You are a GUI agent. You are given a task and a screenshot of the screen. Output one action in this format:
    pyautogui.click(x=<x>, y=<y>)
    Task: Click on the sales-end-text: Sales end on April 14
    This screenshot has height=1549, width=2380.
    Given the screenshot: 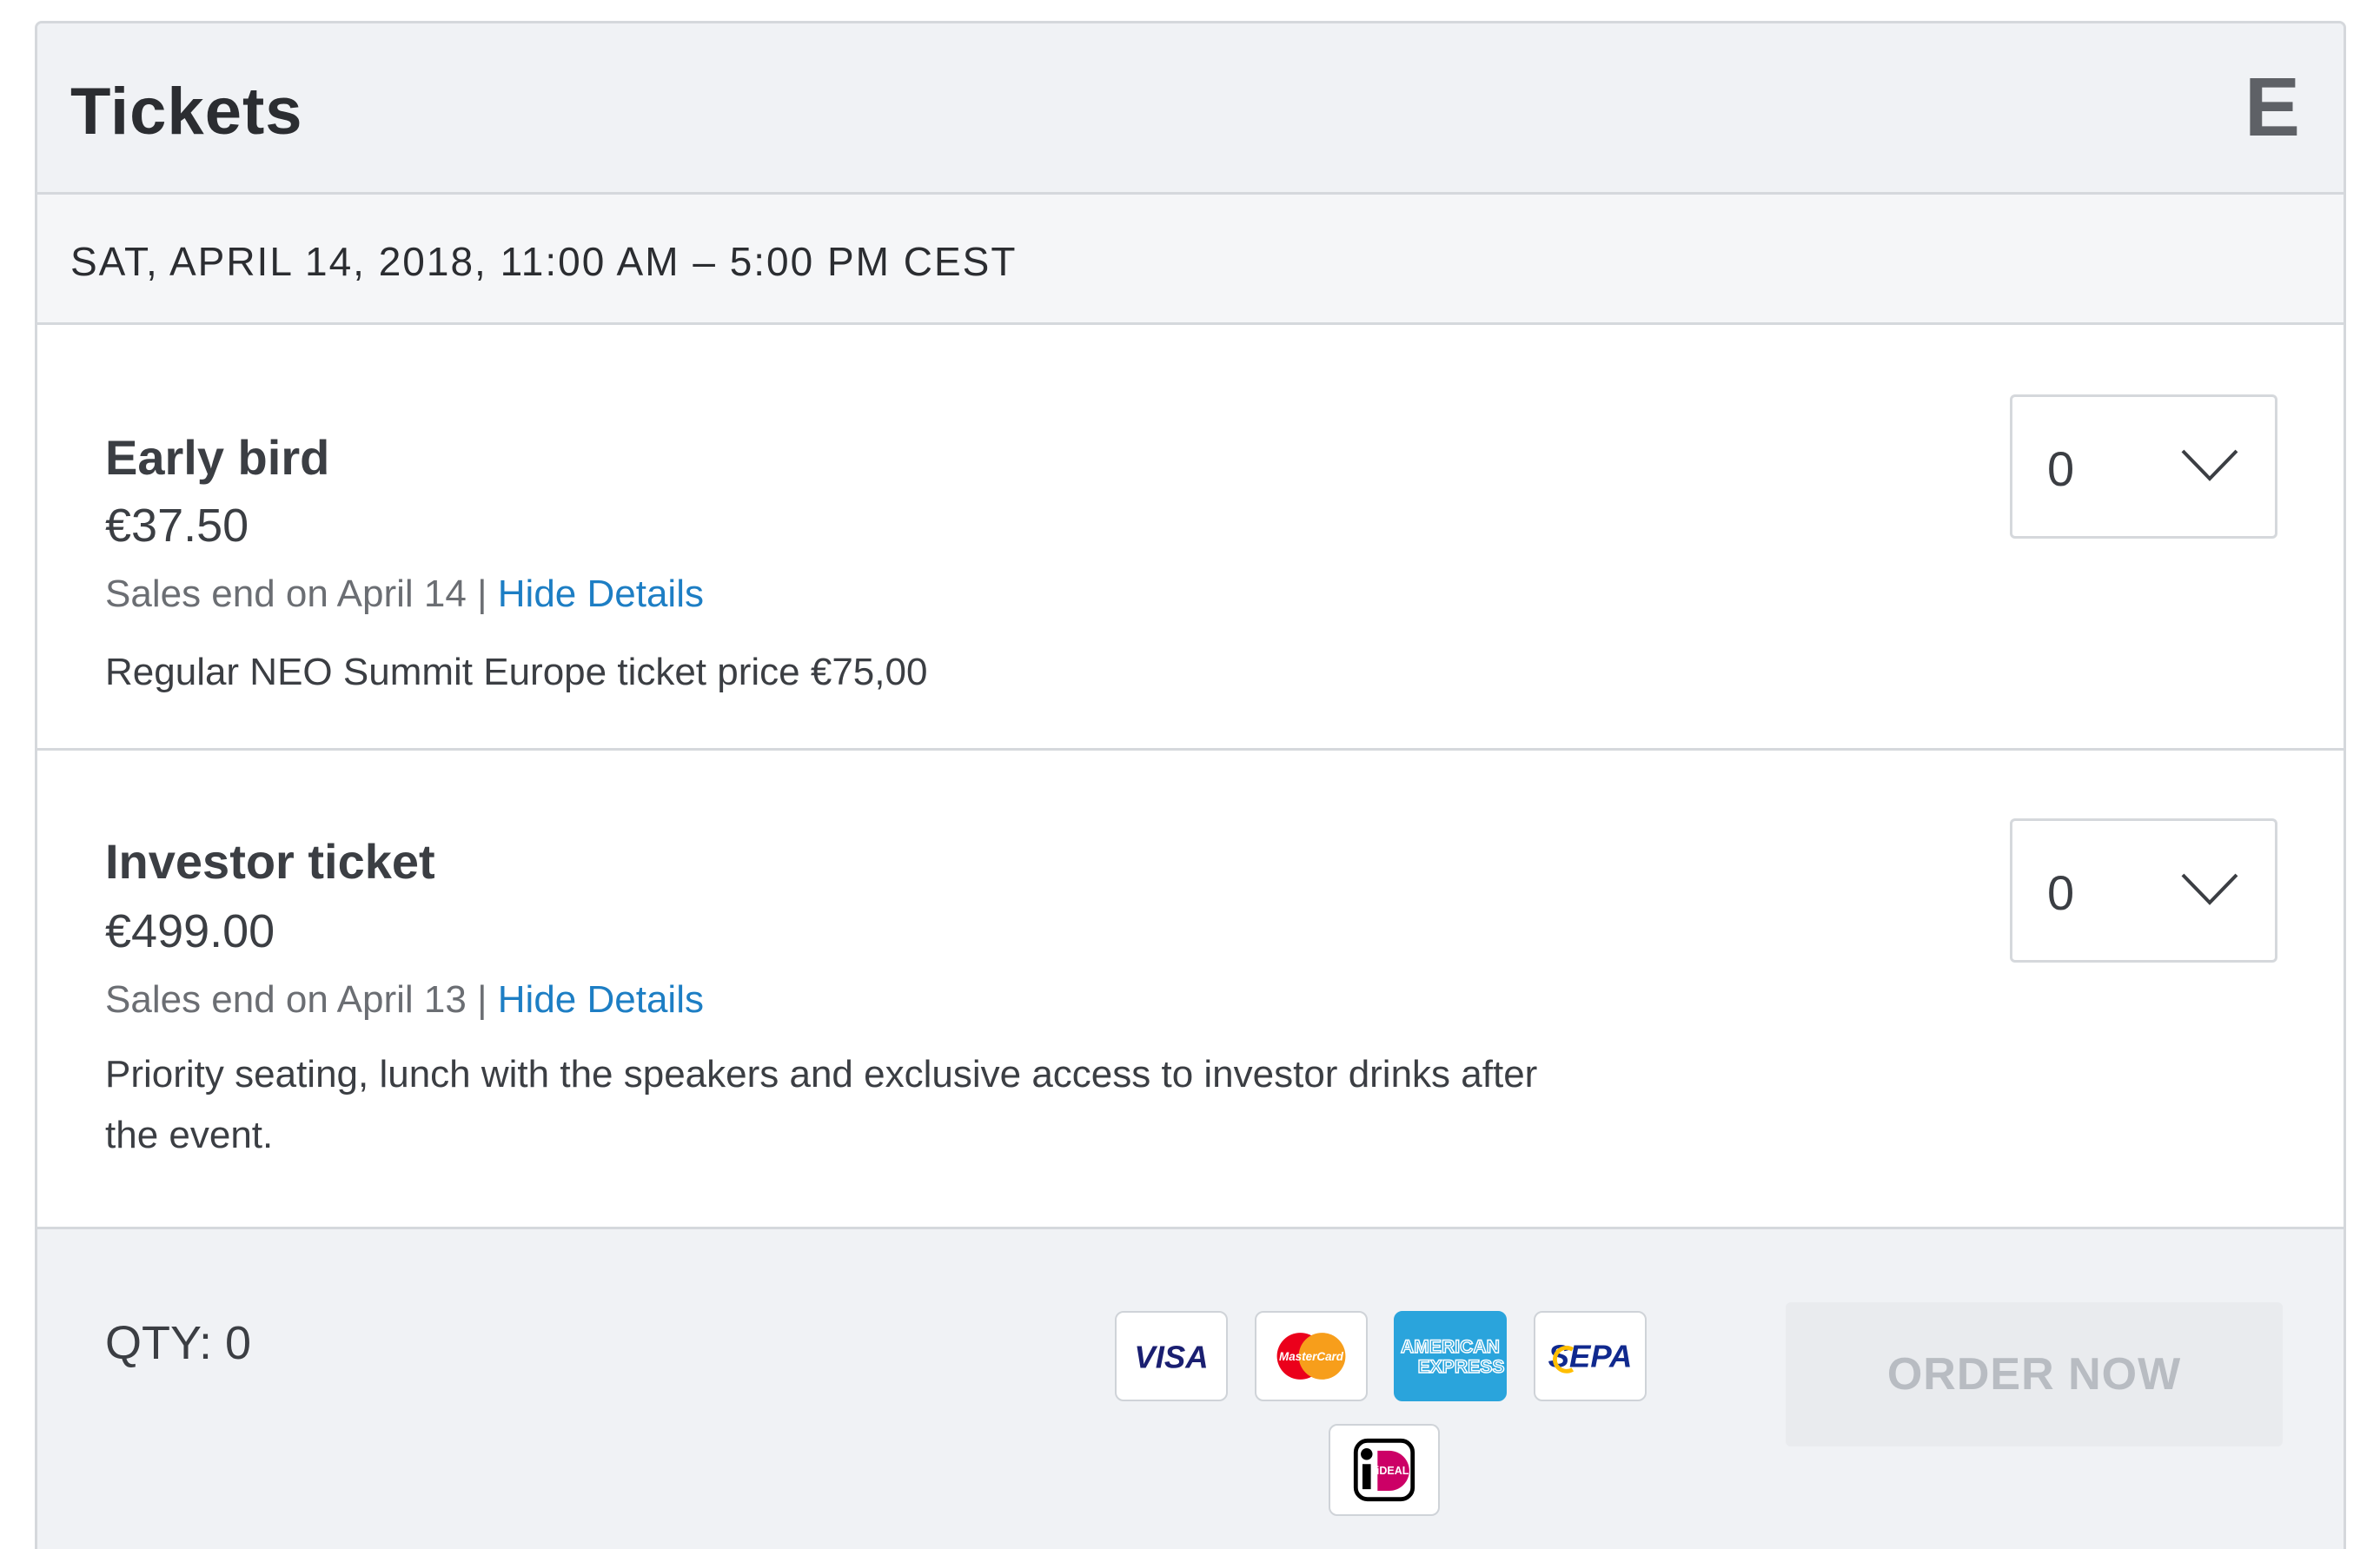 What is the action you would take?
    pyautogui.click(x=286, y=594)
    